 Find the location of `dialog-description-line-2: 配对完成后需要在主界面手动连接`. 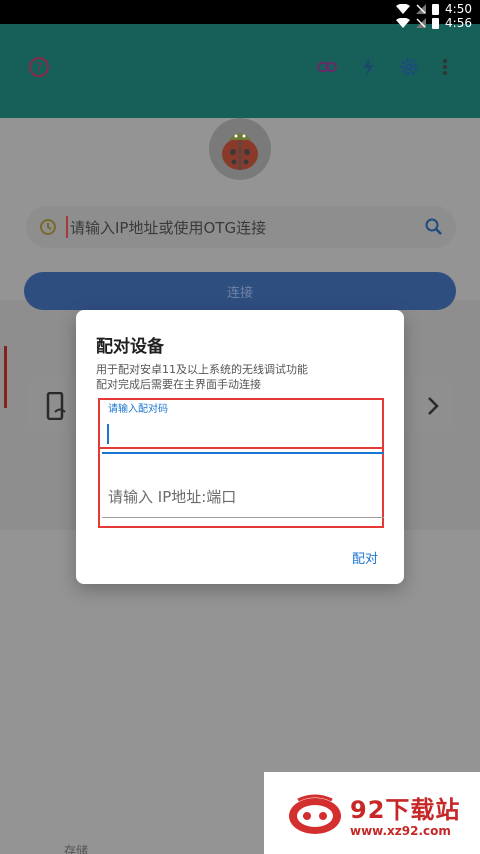

dialog-description-line-2: 配对完成后需要在主界面手动连接 is located at coordinates (178, 384).